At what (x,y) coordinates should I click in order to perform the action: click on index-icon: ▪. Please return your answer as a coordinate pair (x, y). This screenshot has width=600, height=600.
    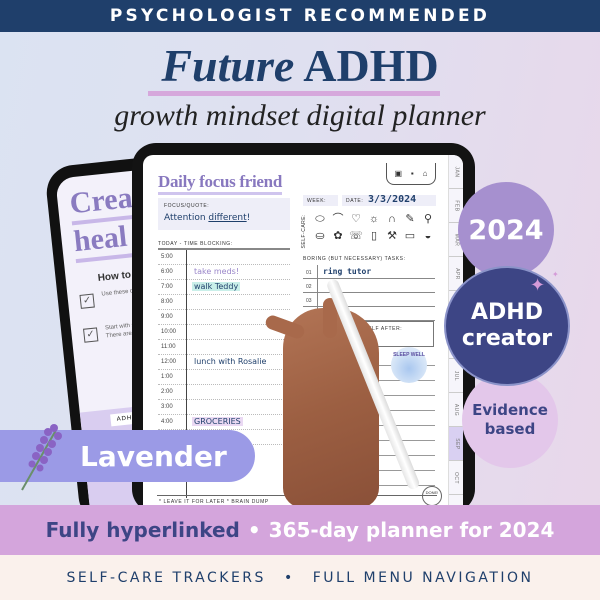
    Looking at the image, I should click on (412, 173).